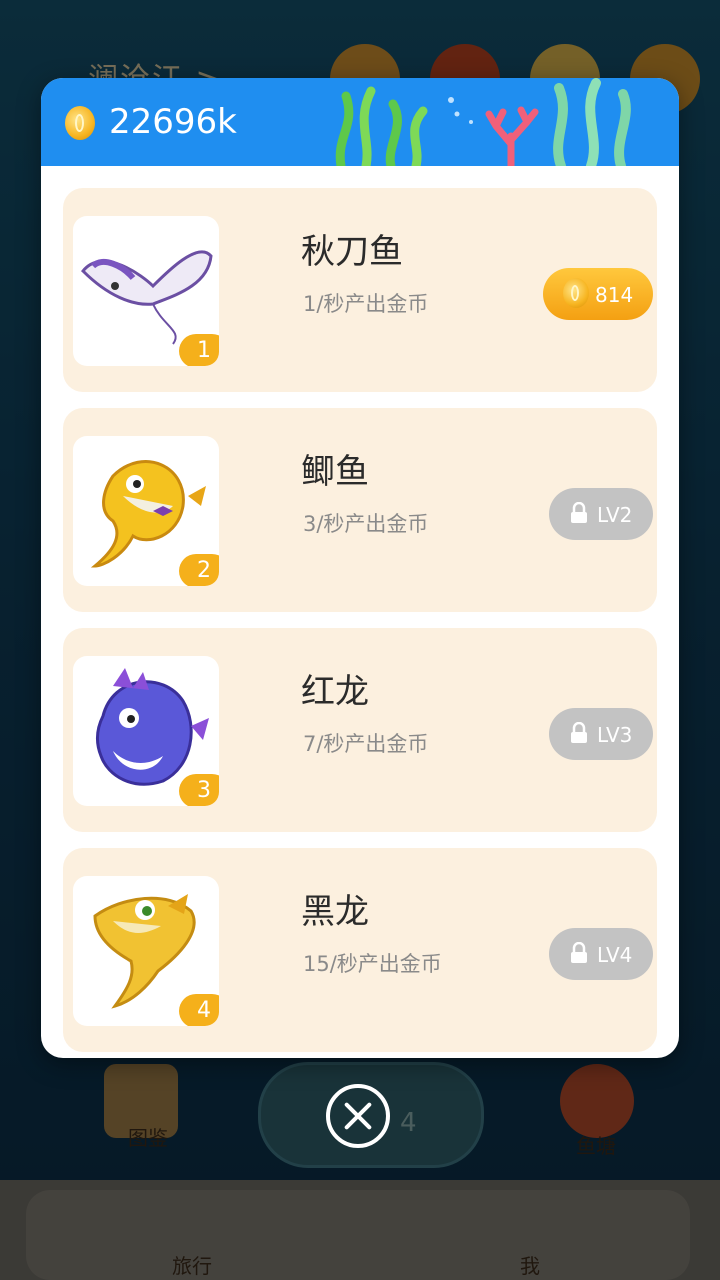 The image size is (720, 1280). I want to click on fish-level-badge: 1, so click(199, 350).